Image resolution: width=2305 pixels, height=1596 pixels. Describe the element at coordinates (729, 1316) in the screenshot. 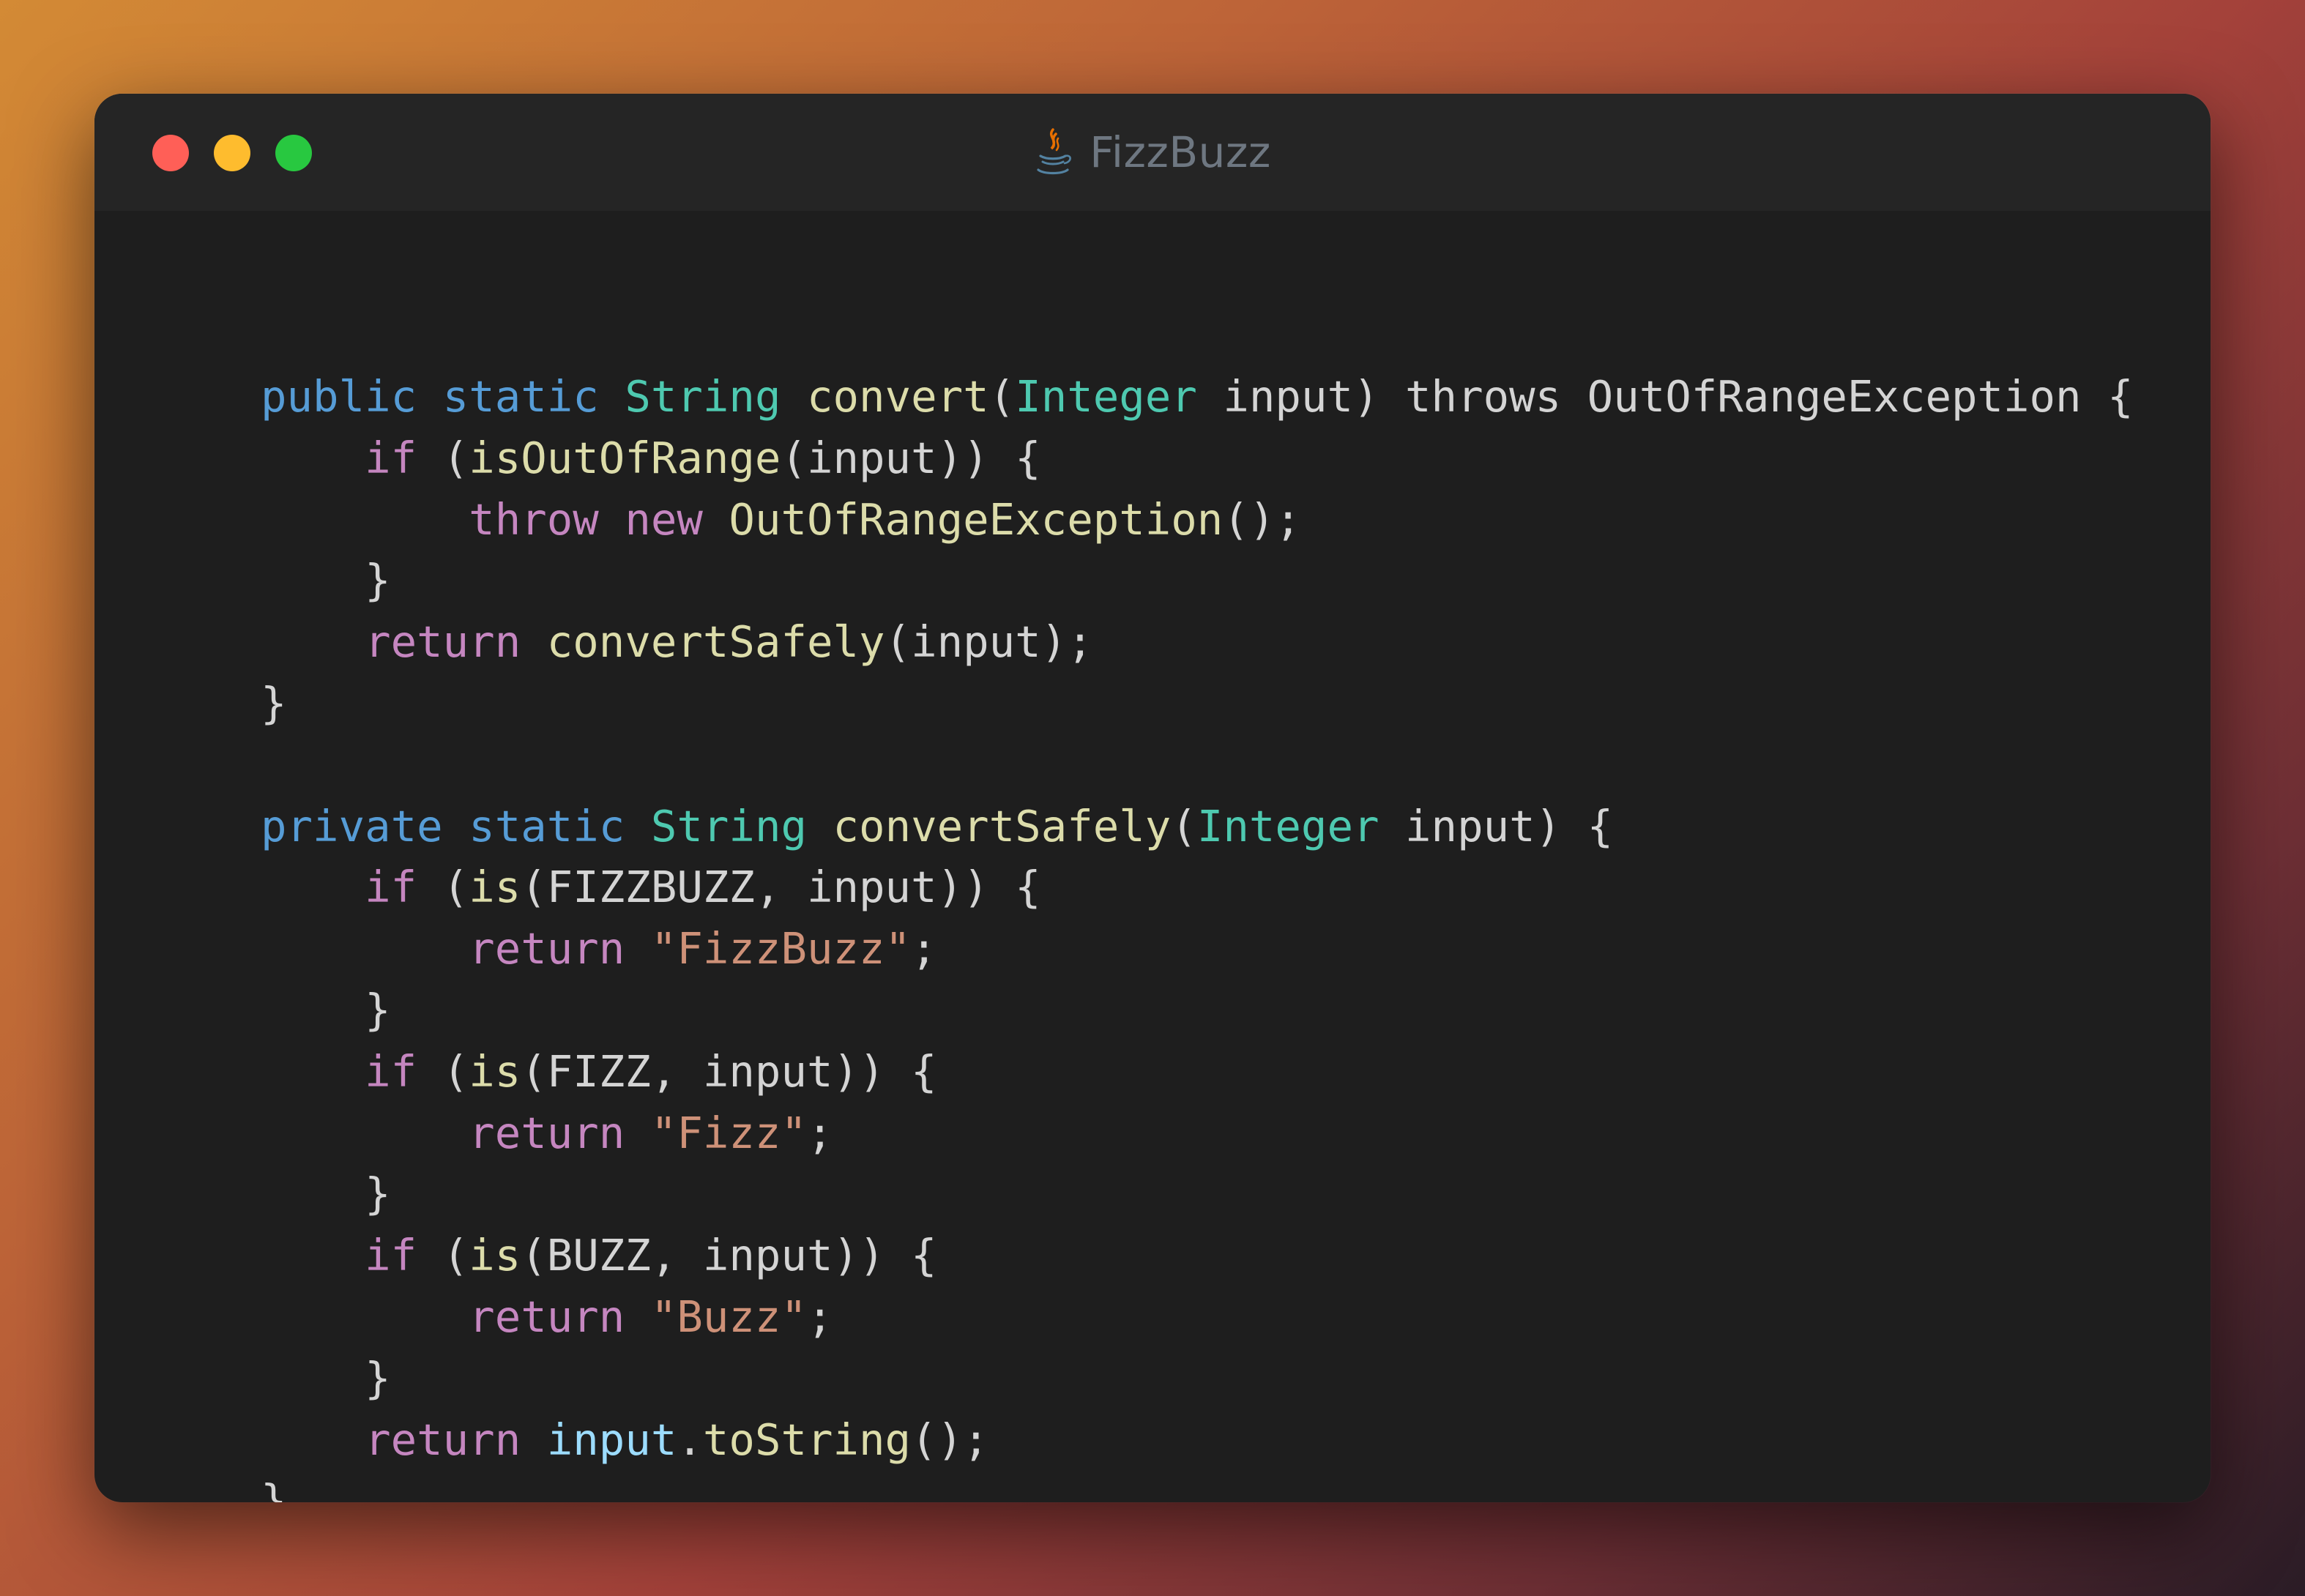

I see `code-token-string: "Buzz"` at that location.